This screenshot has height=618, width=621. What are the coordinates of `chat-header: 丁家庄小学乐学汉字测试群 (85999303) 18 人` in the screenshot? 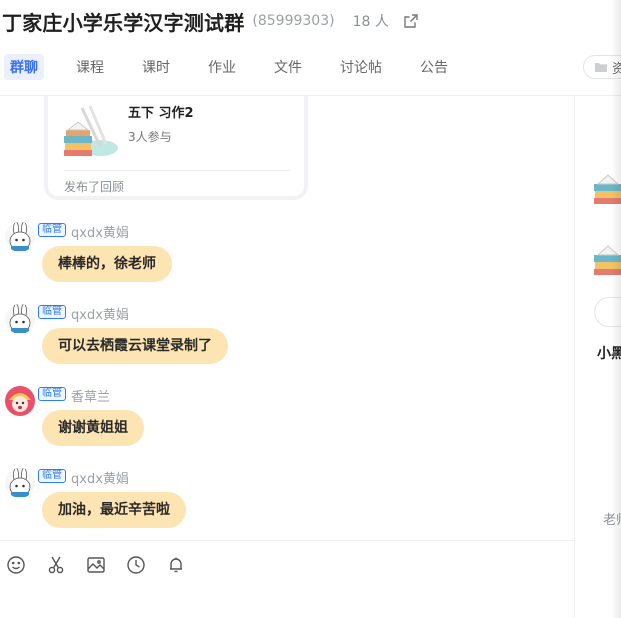 It's located at (310, 21).